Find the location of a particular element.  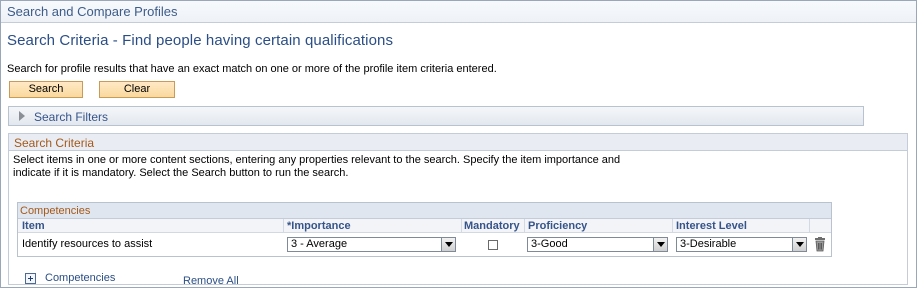

mandatory-checkbox is located at coordinates (493, 245).